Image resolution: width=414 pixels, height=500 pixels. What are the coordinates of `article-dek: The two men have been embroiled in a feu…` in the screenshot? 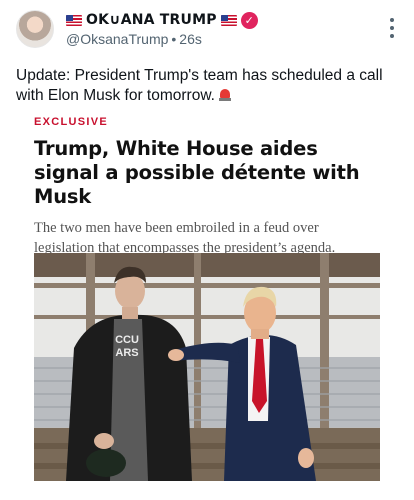 It's located at (185, 238).